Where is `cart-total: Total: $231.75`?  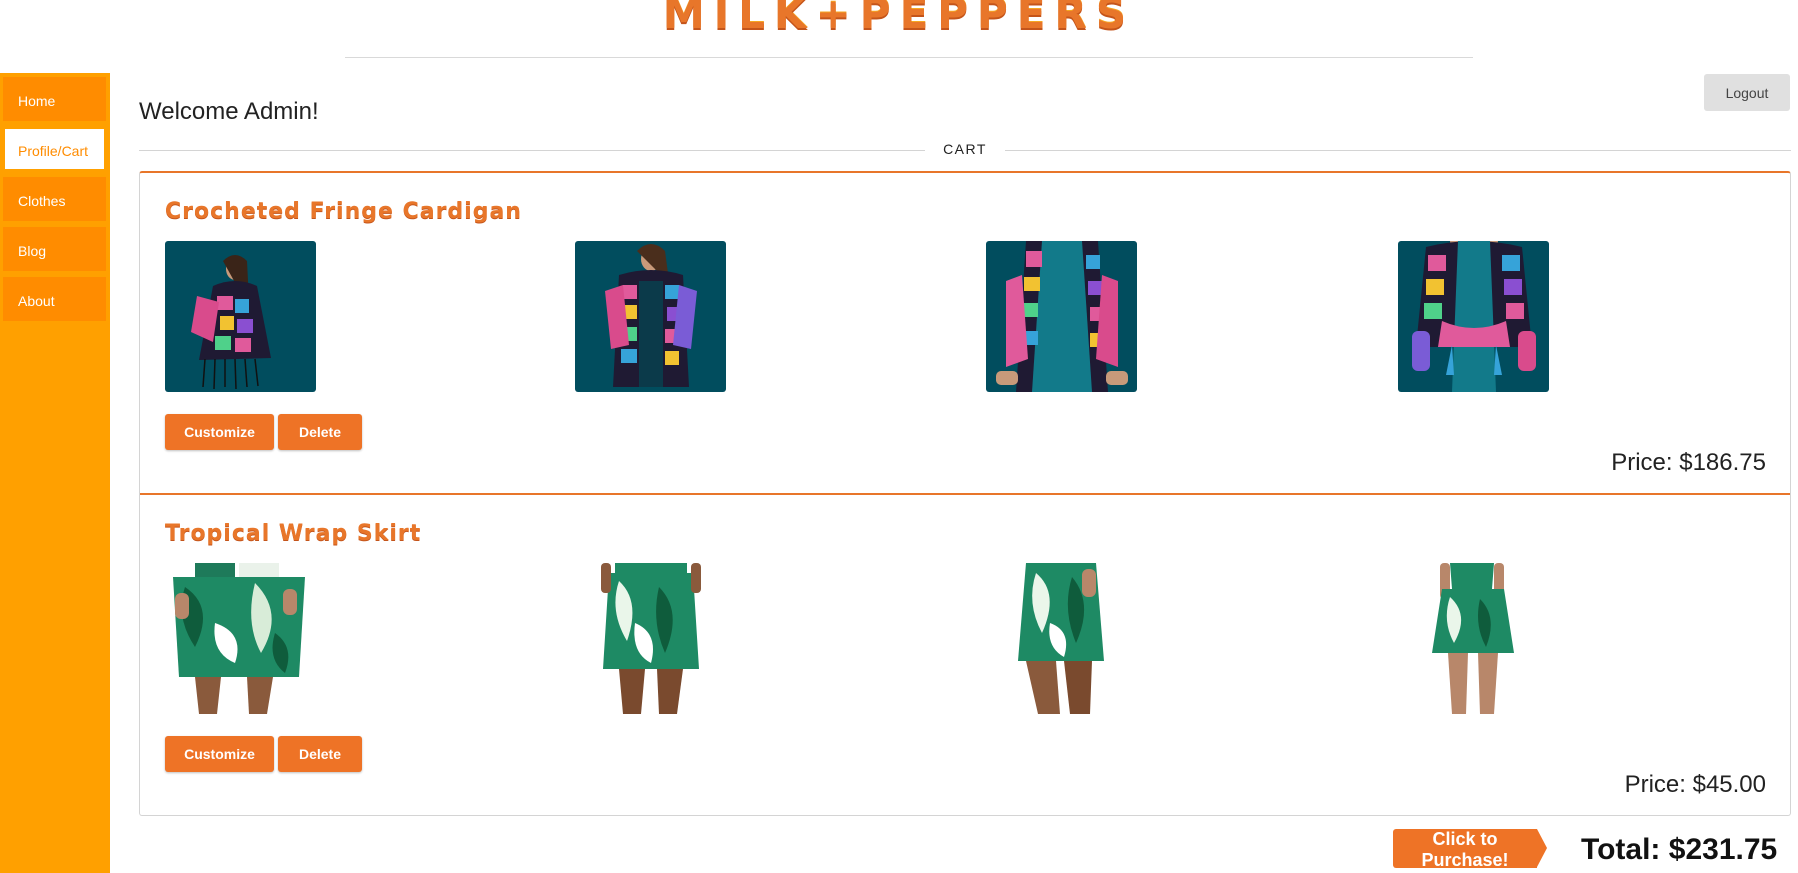 cart-total: Total: $231.75 is located at coordinates (1679, 849).